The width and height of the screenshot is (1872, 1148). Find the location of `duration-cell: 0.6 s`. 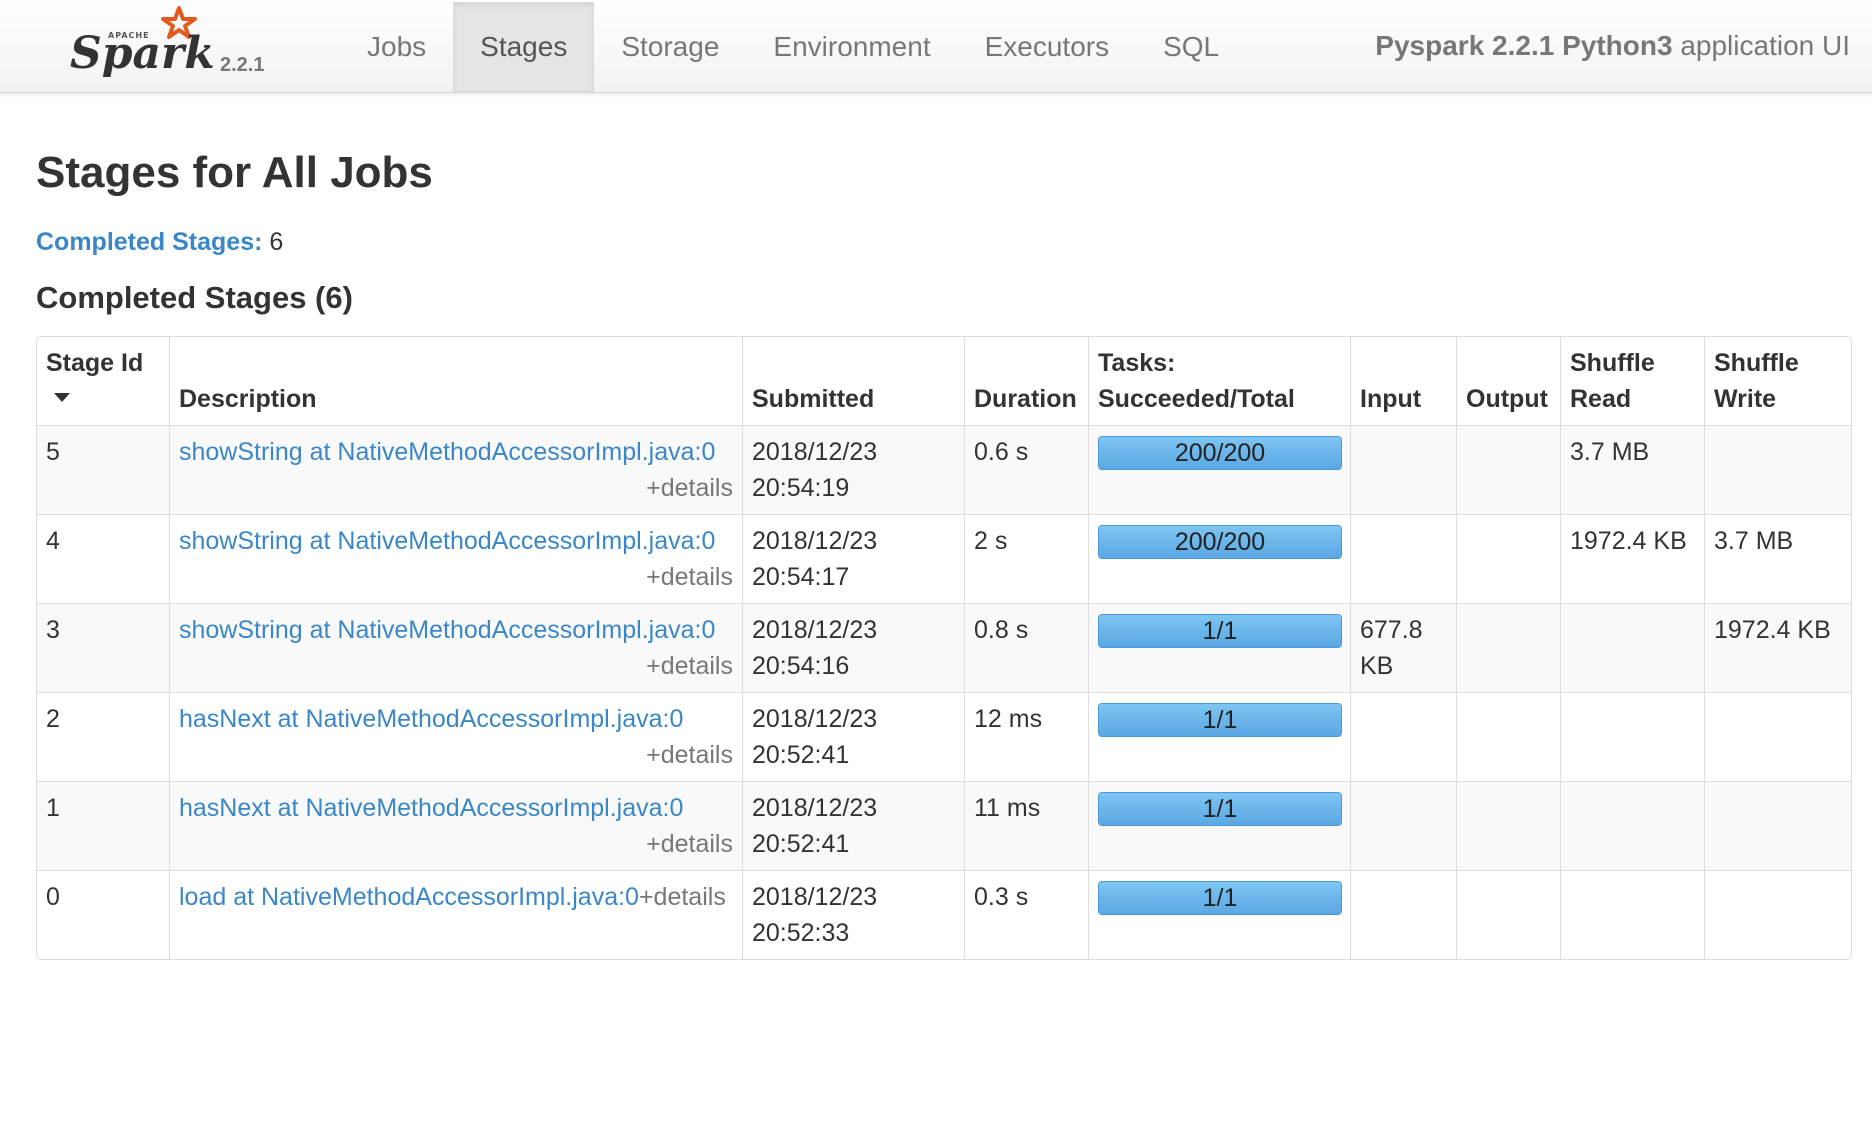

duration-cell: 0.6 s is located at coordinates (1026, 469).